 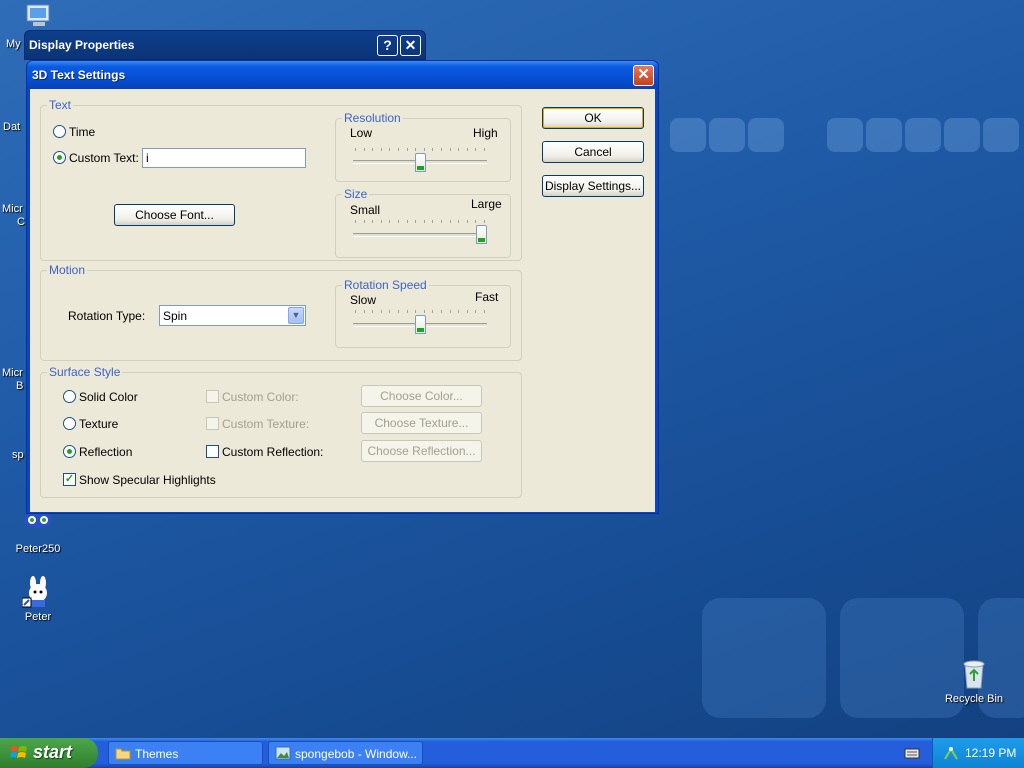 I want to click on solid-color-radio, so click(x=69, y=396).